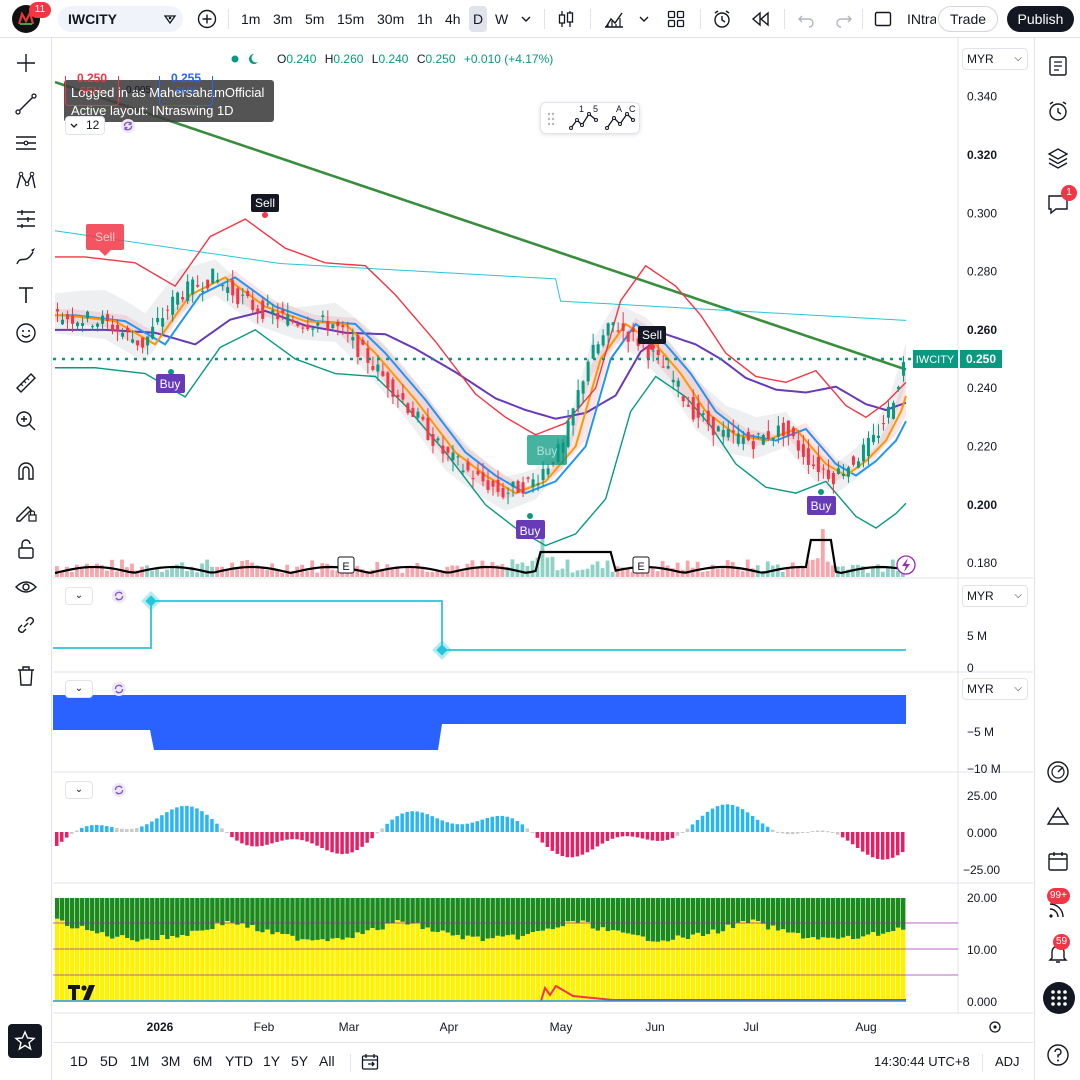 The height and width of the screenshot is (1080, 1080). What do you see at coordinates (314, 19) in the screenshot?
I see `interval-5m: 5m` at bounding box center [314, 19].